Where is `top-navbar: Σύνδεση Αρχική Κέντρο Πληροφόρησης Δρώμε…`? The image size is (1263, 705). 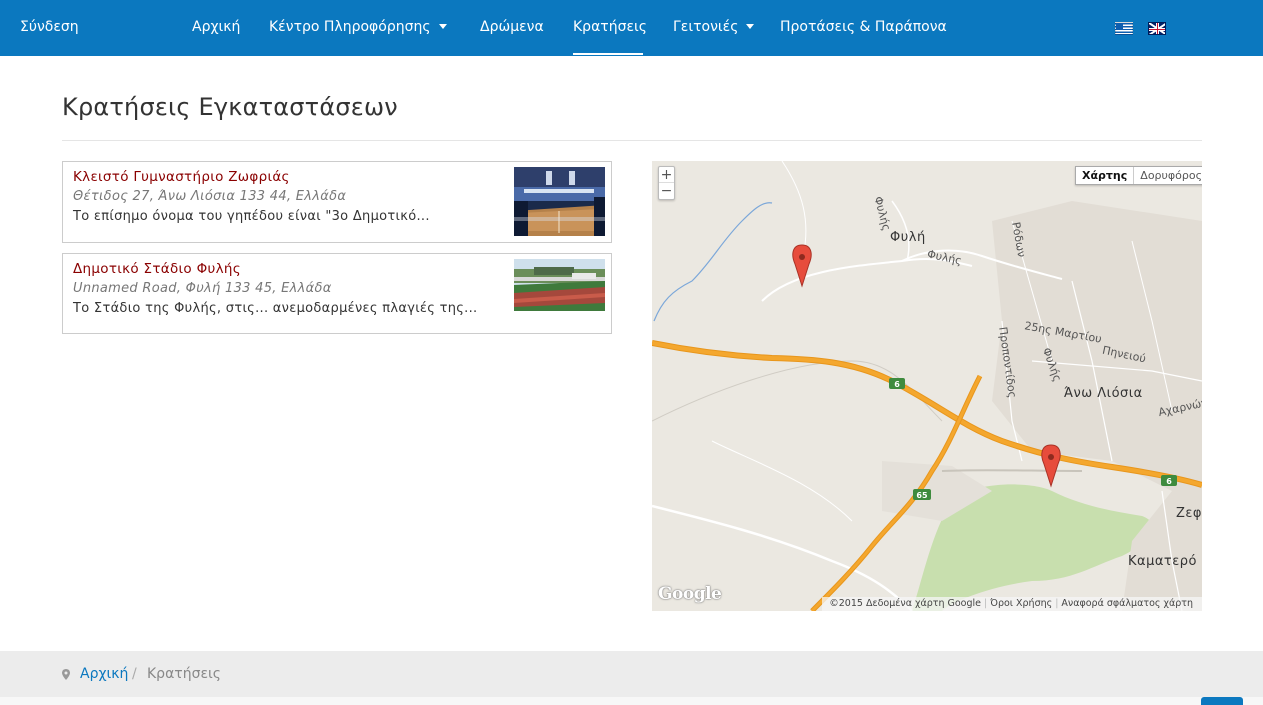 top-navbar: Σύνδεση Αρχική Κέντρο Πληροφόρησης Δρώμε… is located at coordinates (631, 28).